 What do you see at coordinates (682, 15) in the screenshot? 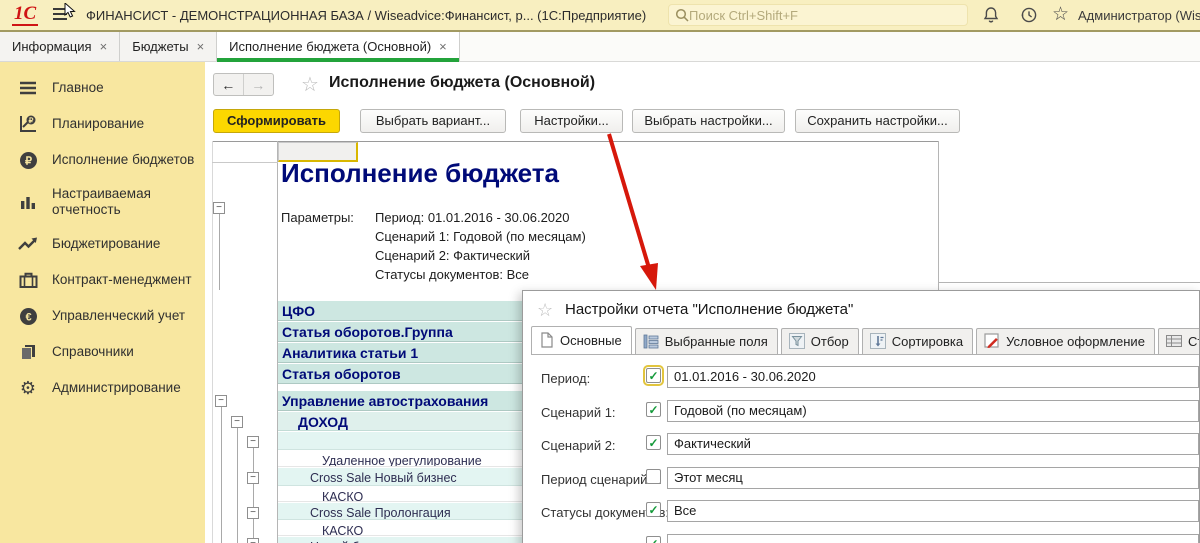
I see `search-icon` at bounding box center [682, 15].